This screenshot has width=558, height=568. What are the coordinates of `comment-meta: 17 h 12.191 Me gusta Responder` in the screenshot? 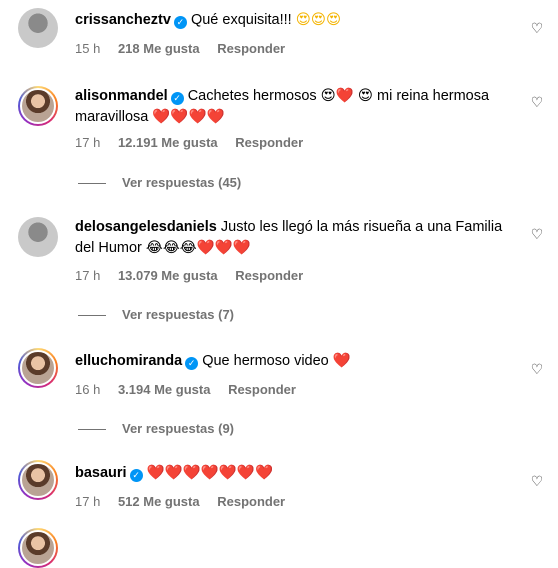 It's located at (196, 142).